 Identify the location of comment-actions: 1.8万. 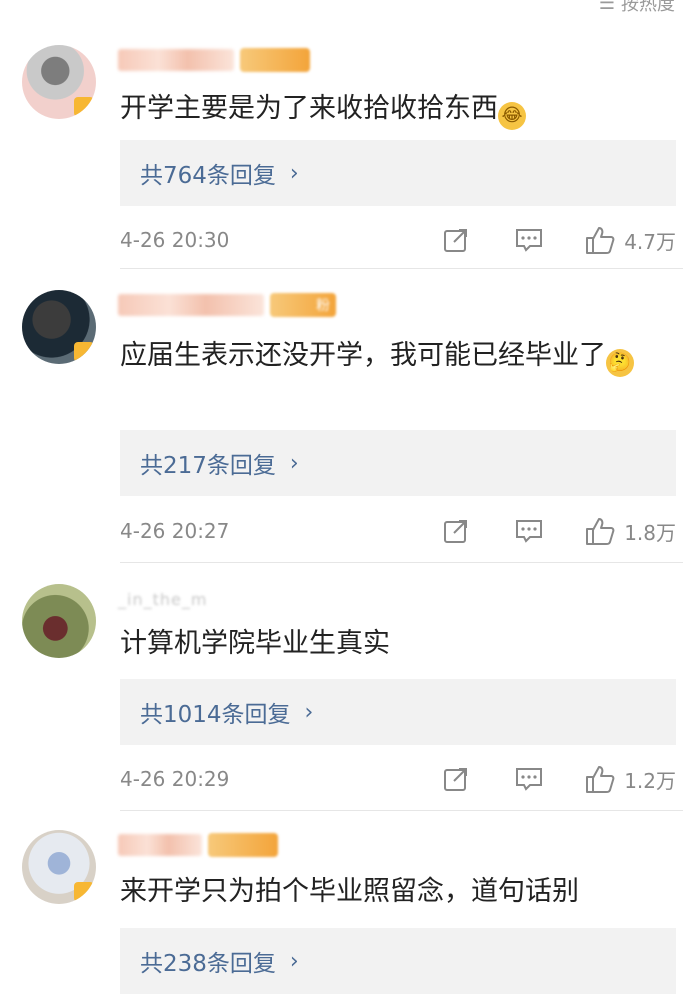
(559, 531).